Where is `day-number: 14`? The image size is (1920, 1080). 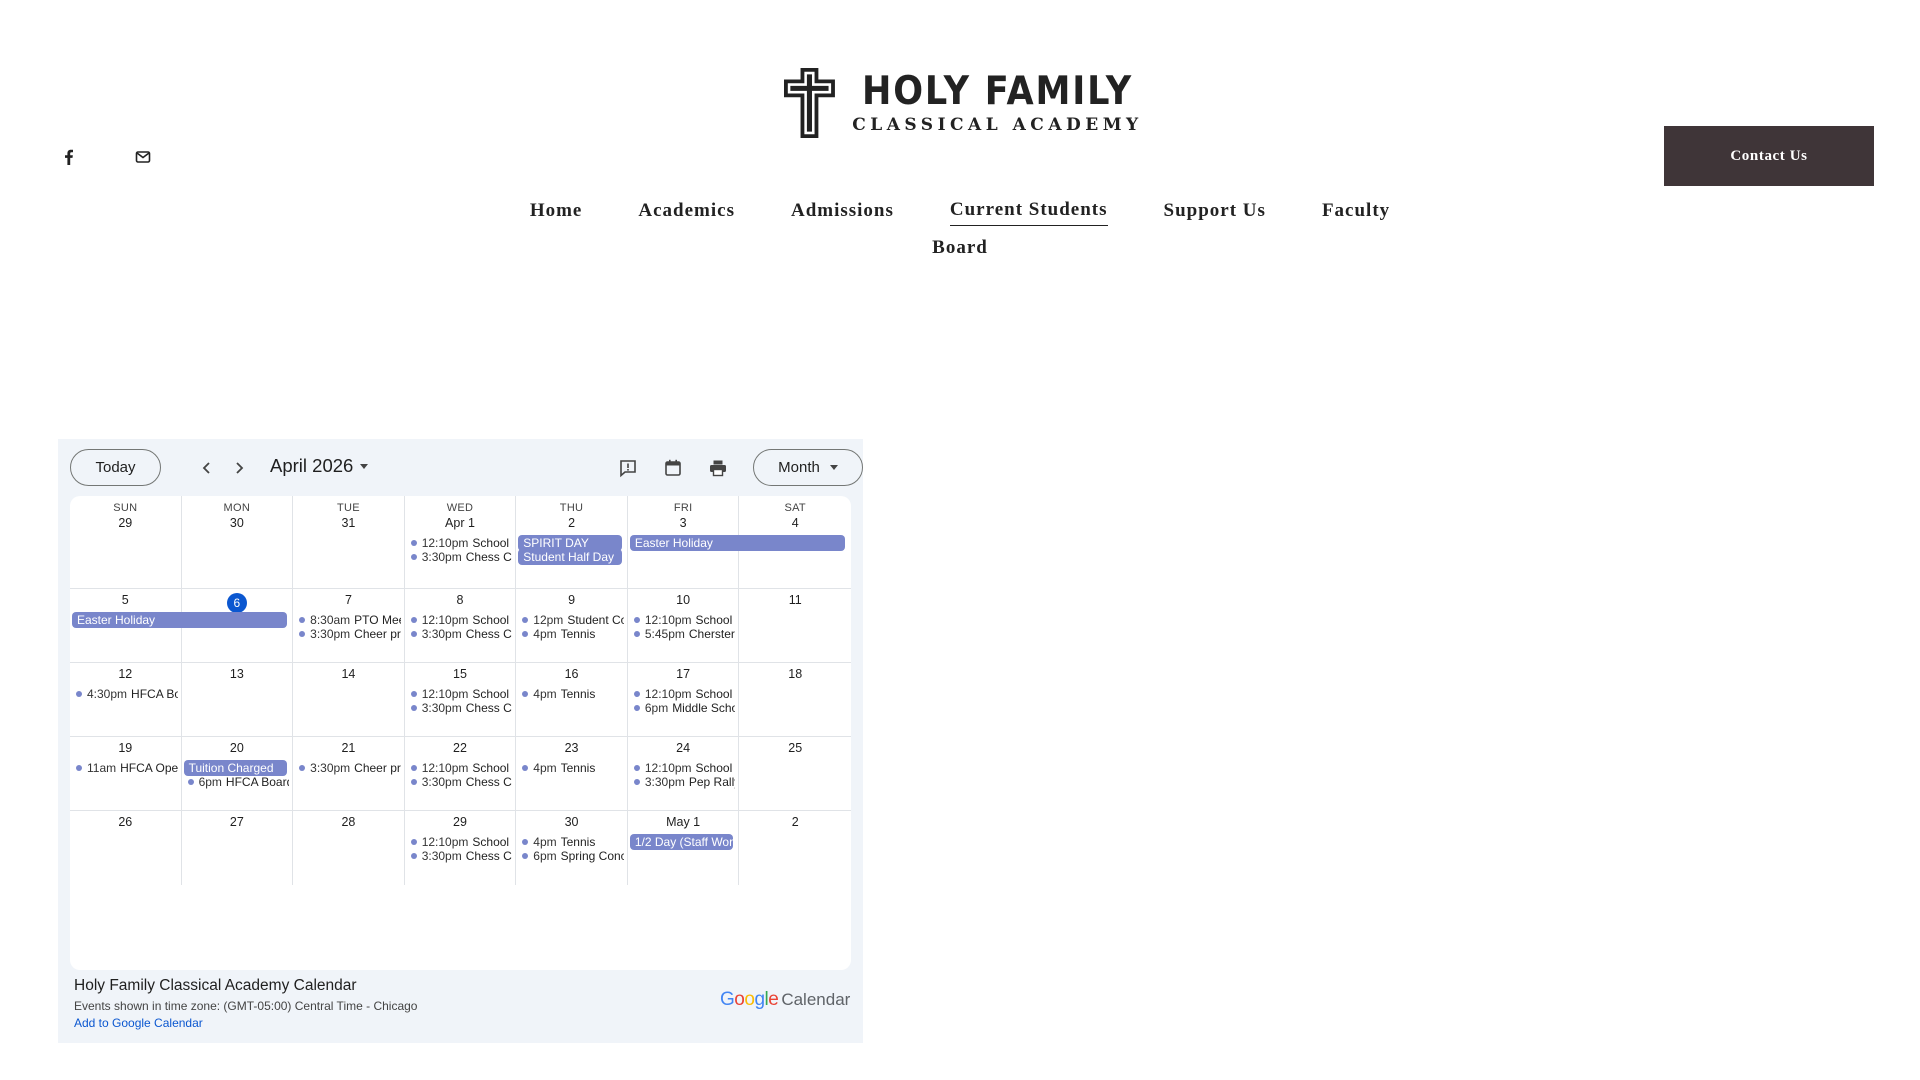
day-number: 14 is located at coordinates (348, 674).